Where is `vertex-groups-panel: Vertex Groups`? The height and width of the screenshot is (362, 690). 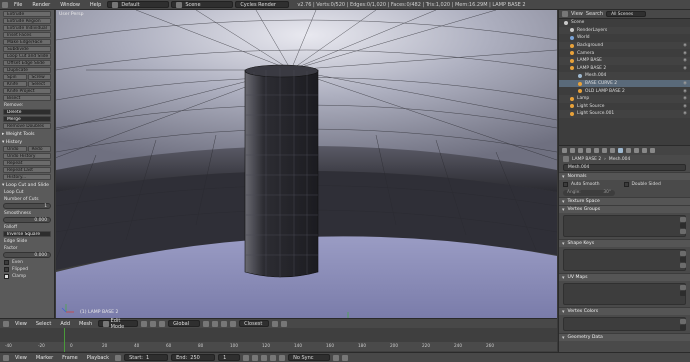
vertex-groups-panel: Vertex Groups is located at coordinates (624, 209).